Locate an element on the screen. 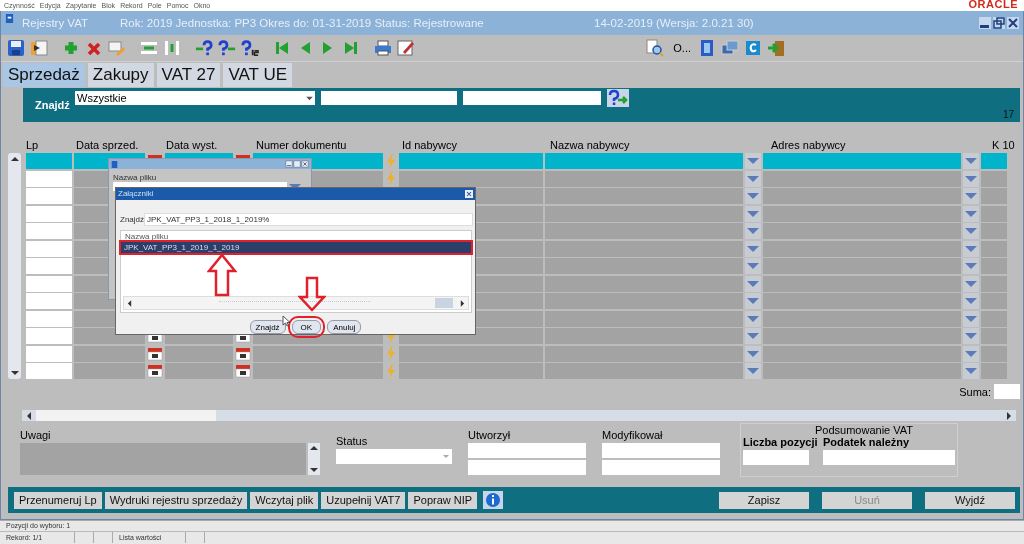  column-header: Data sprzed. is located at coordinates (108, 145).